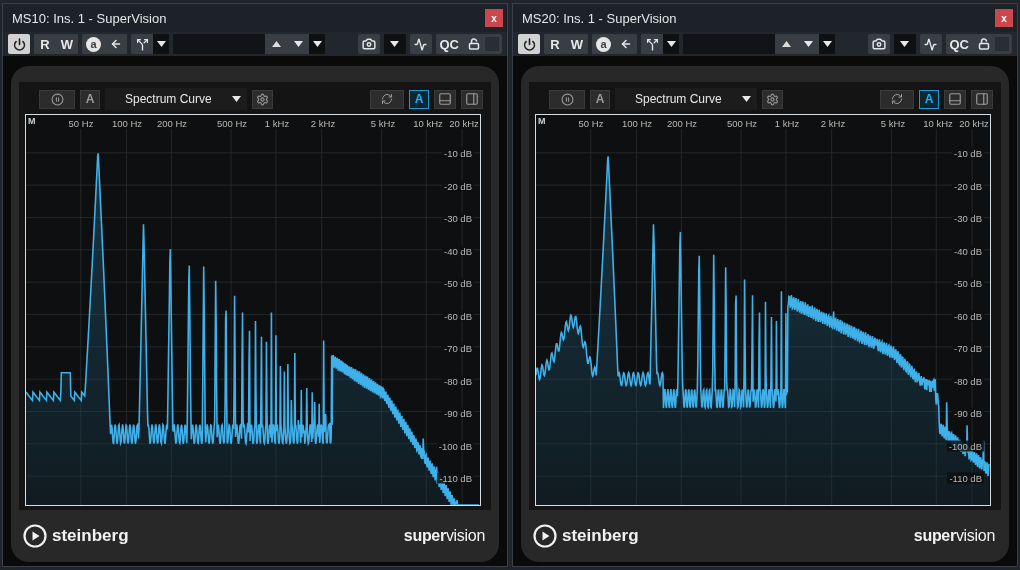  I want to click on arrow-left-icon, so click(116, 44).